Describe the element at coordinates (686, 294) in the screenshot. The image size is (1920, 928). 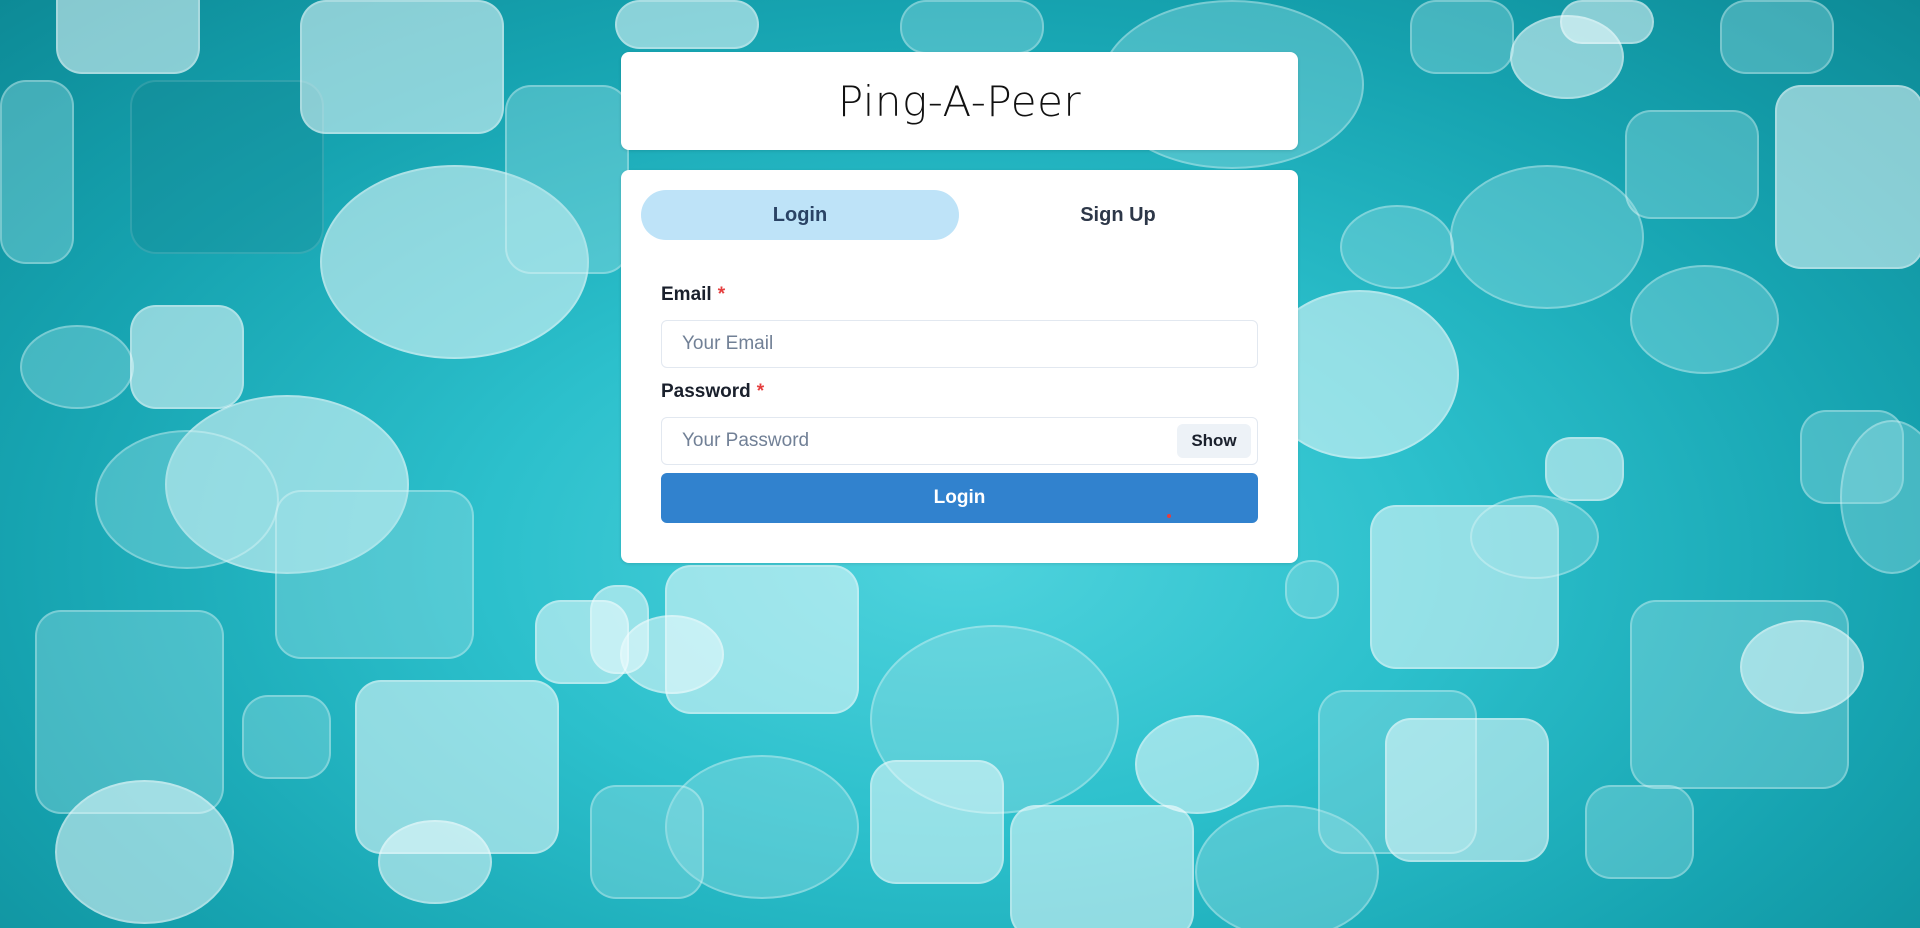
I see `email-label-text: Email` at that location.